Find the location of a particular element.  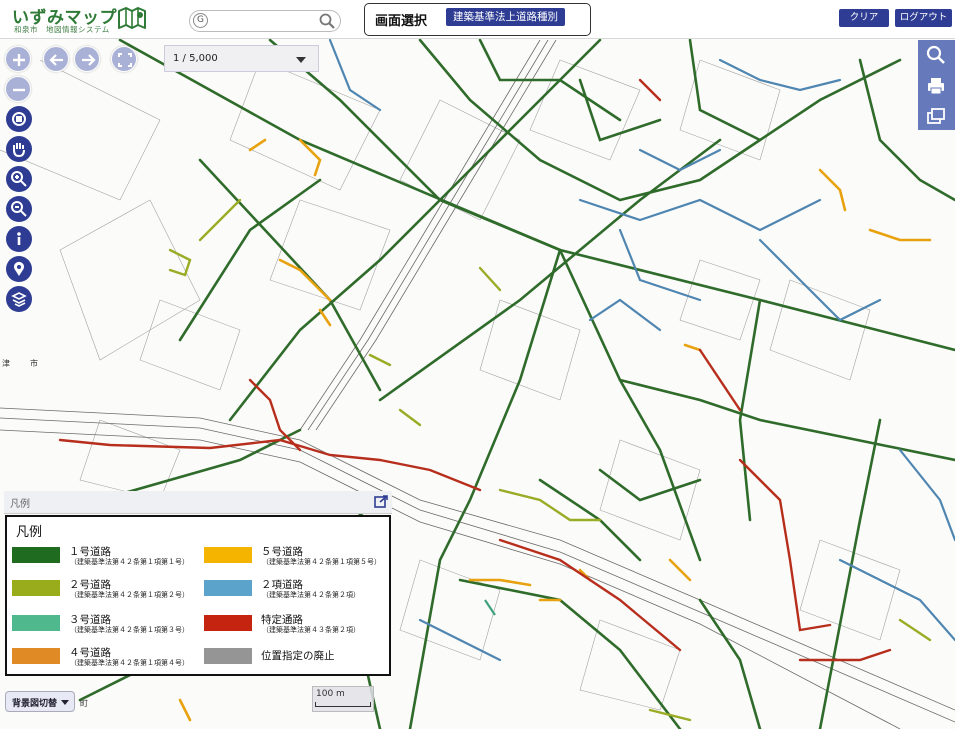

export-icon is located at coordinates (381, 501).